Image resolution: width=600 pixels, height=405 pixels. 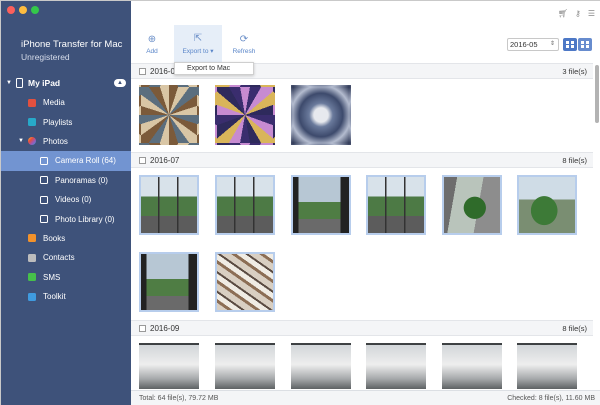 I want to click on zoom-window-button, so click(x=35, y=10).